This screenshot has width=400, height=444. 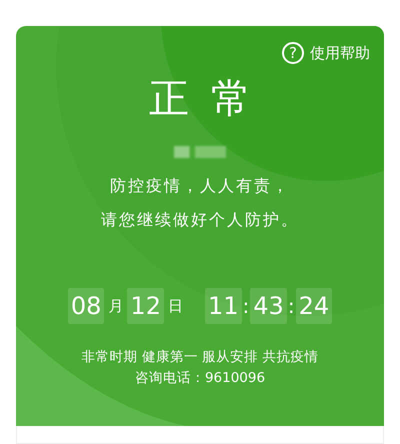 I want to click on clock-digits: 12, so click(x=145, y=306).